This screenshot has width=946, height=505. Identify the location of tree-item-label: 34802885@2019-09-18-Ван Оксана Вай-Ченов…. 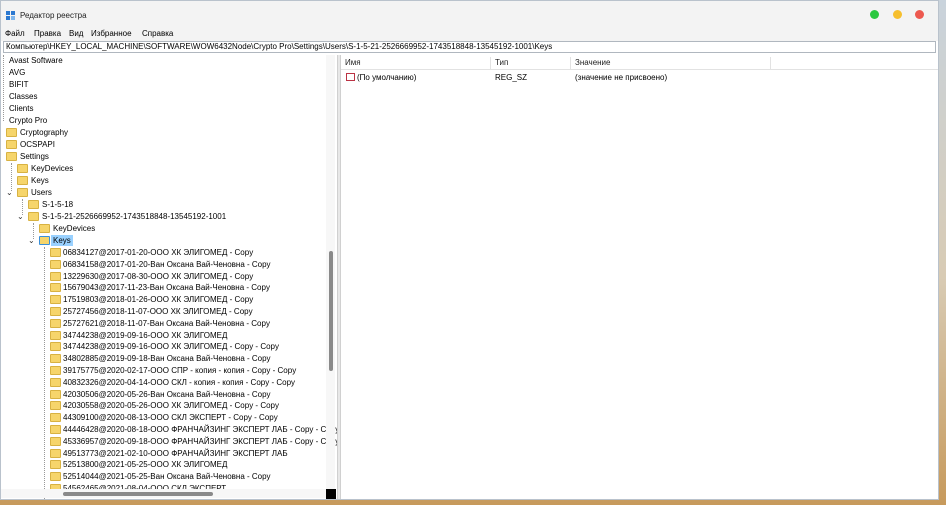
(167, 359).